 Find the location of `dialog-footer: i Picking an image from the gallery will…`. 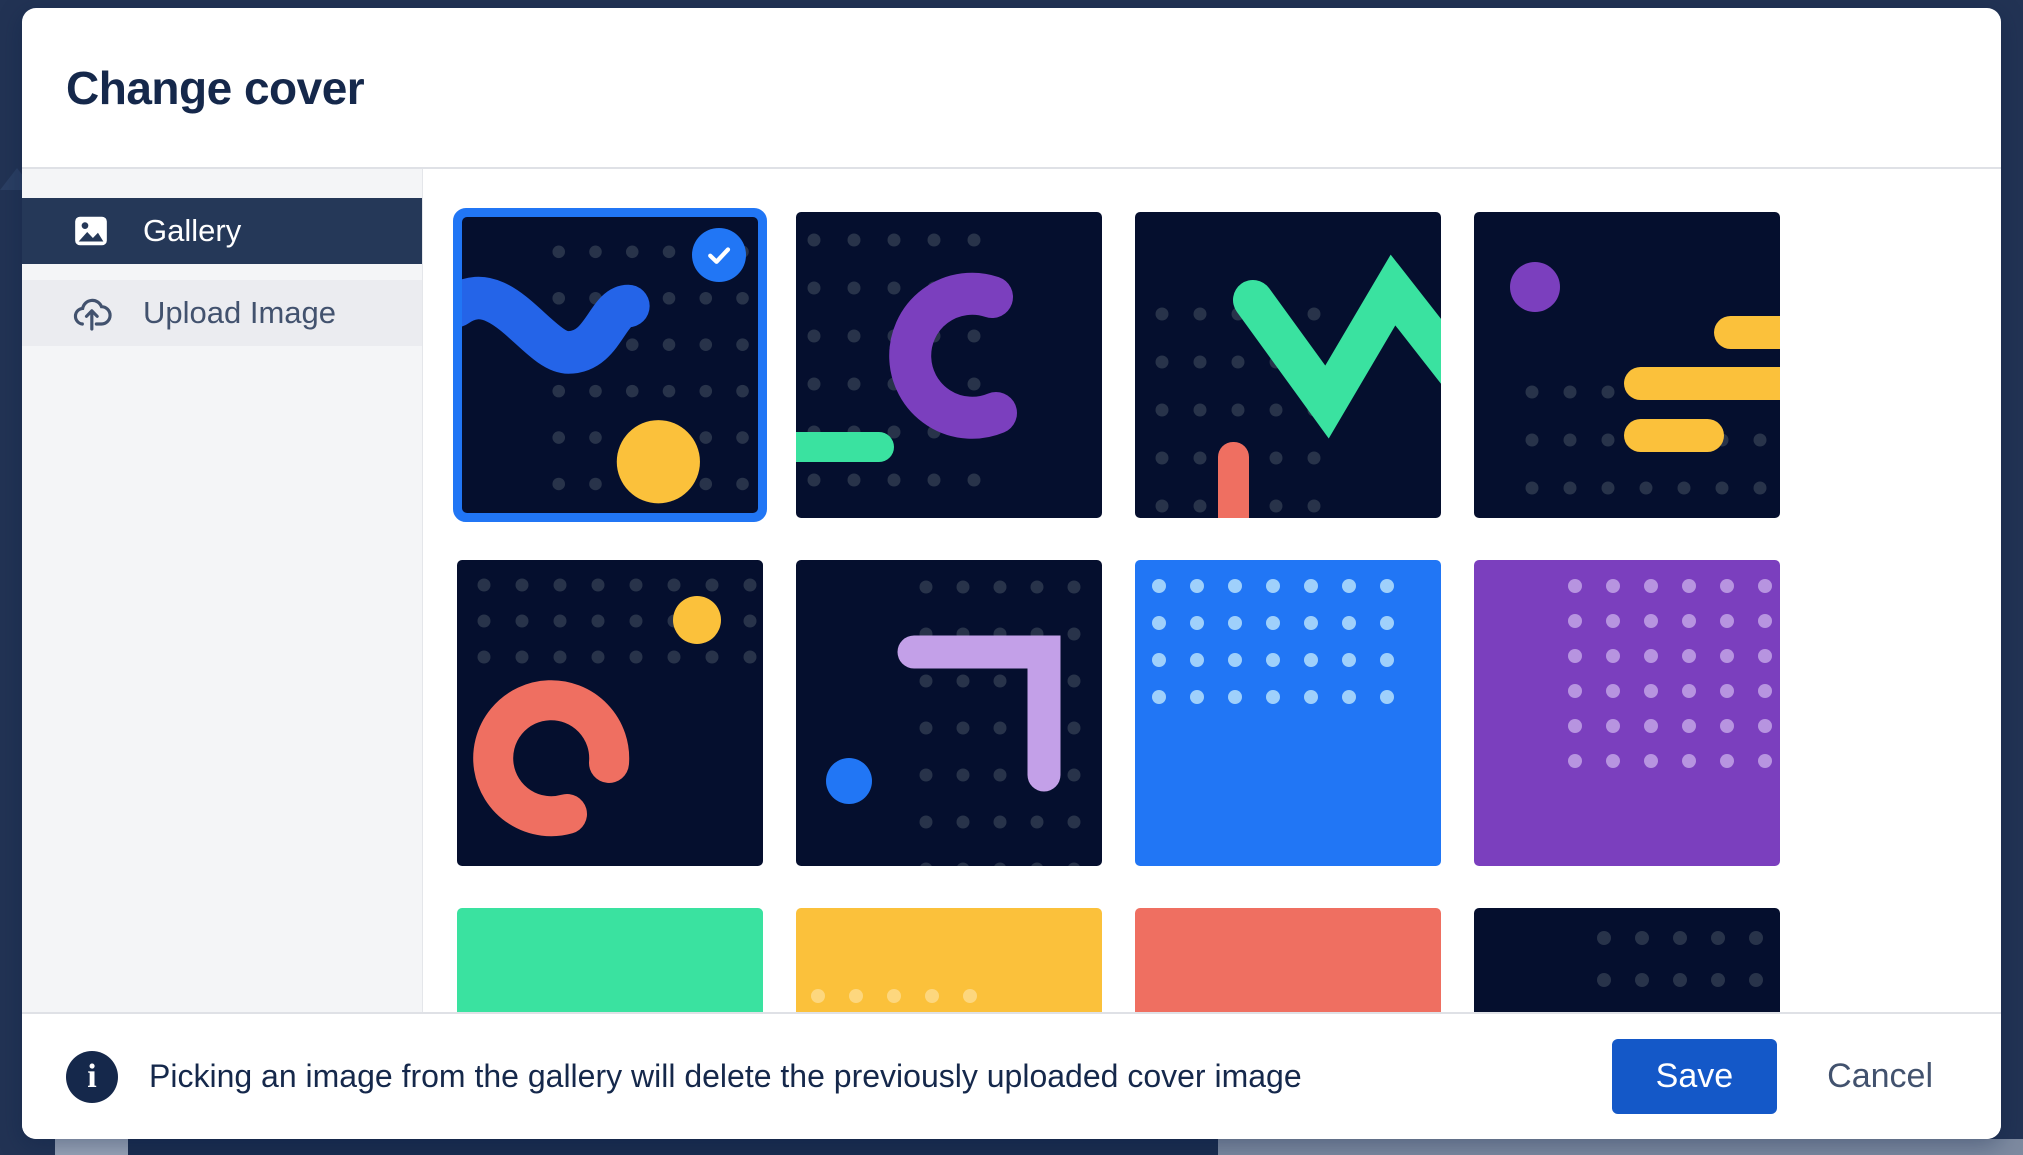

dialog-footer: i Picking an image from the gallery will… is located at coordinates (1011, 1075).